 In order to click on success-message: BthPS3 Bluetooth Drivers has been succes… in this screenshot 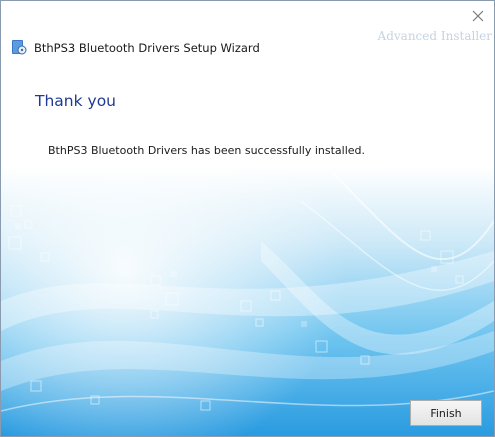, I will do `click(207, 150)`.